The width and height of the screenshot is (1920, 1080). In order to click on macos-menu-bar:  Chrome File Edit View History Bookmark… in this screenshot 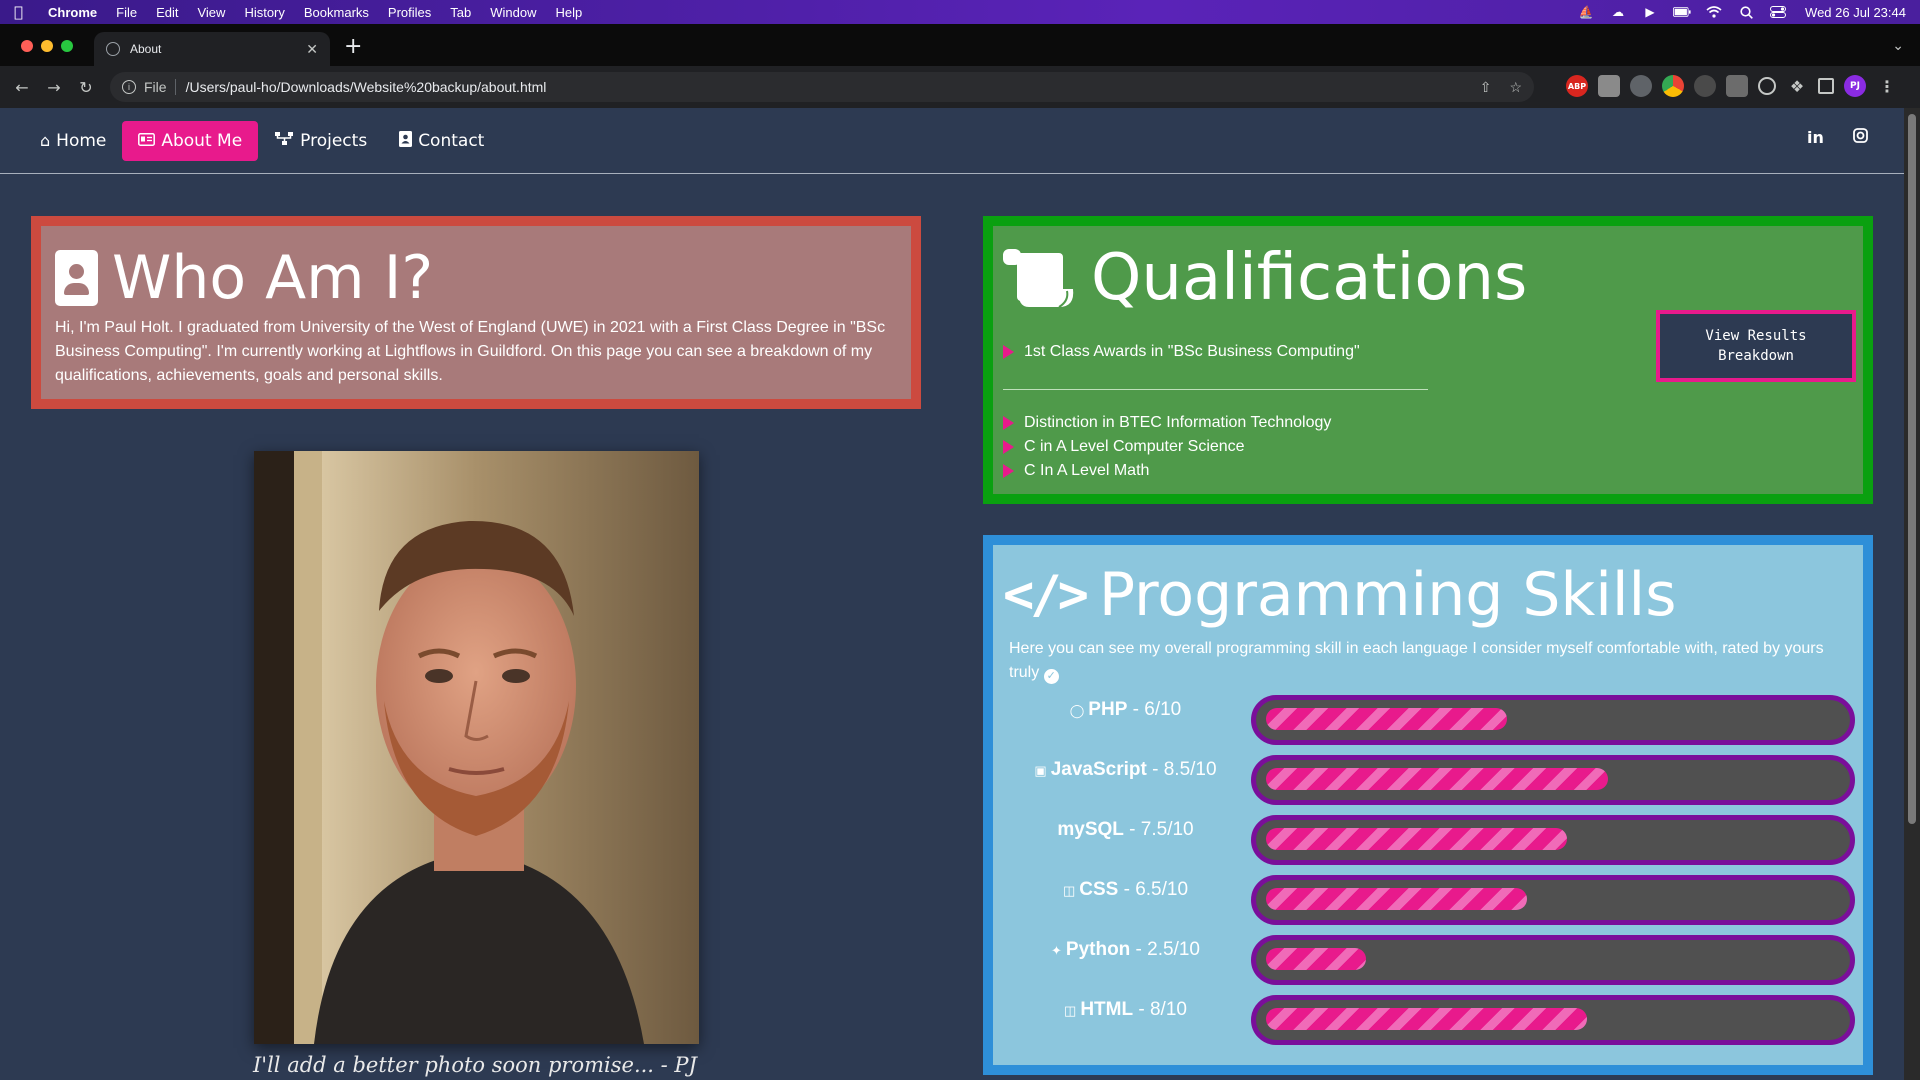, I will do `click(960, 12)`.